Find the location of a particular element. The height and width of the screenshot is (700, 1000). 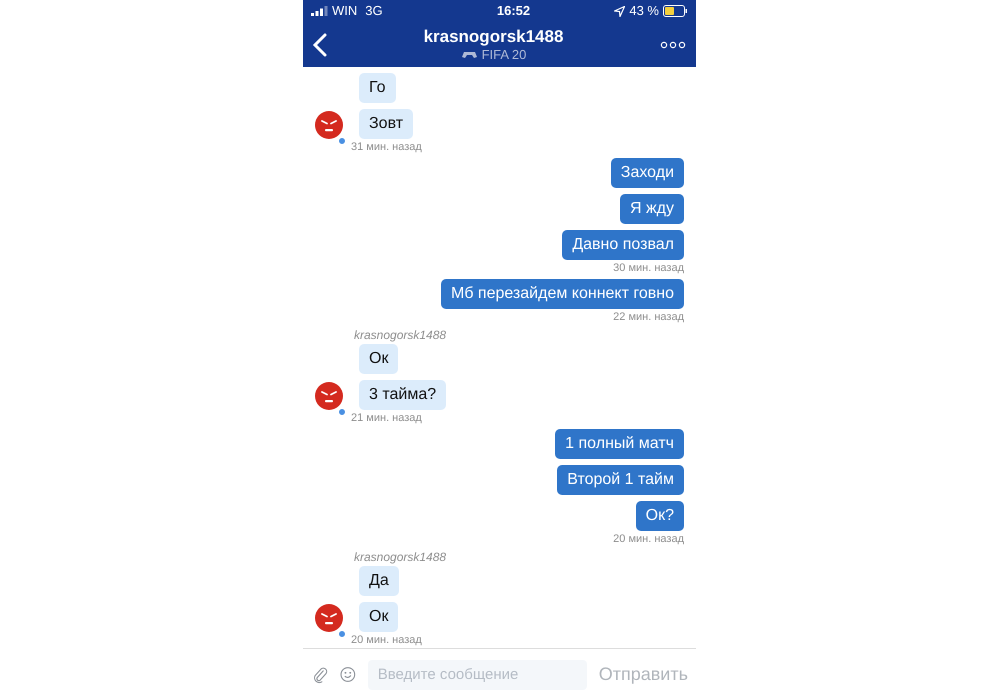

message-input: Введите сообщение is located at coordinates (477, 675).